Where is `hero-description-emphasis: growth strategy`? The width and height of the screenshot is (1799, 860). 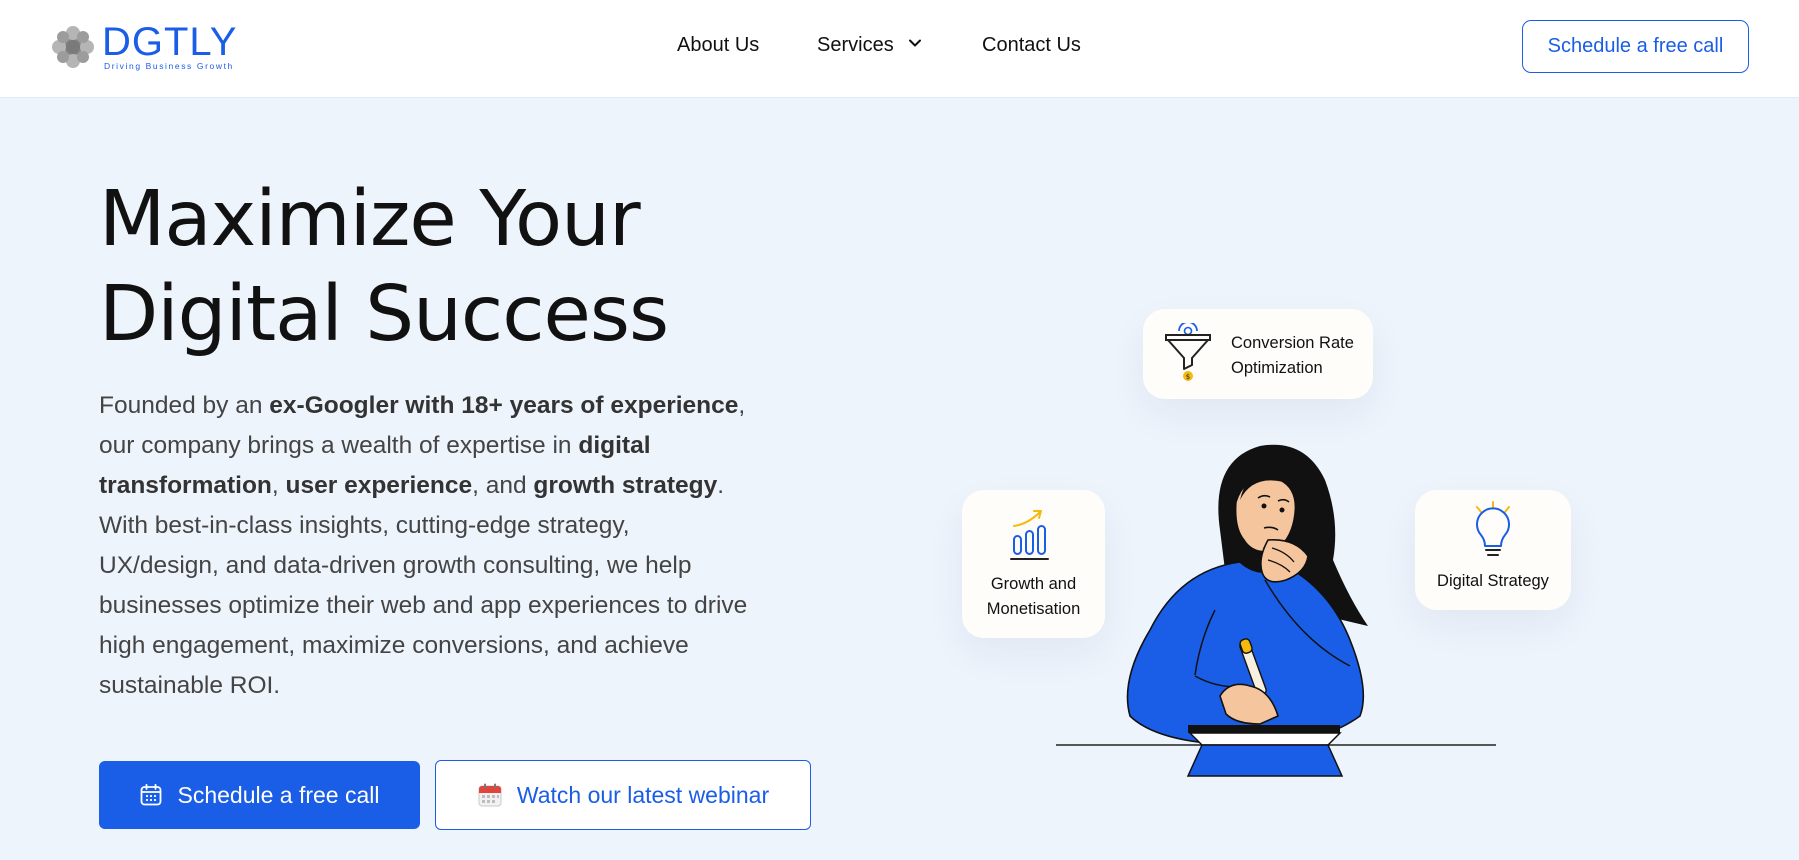
hero-description-emphasis: growth strategy is located at coordinates (625, 485).